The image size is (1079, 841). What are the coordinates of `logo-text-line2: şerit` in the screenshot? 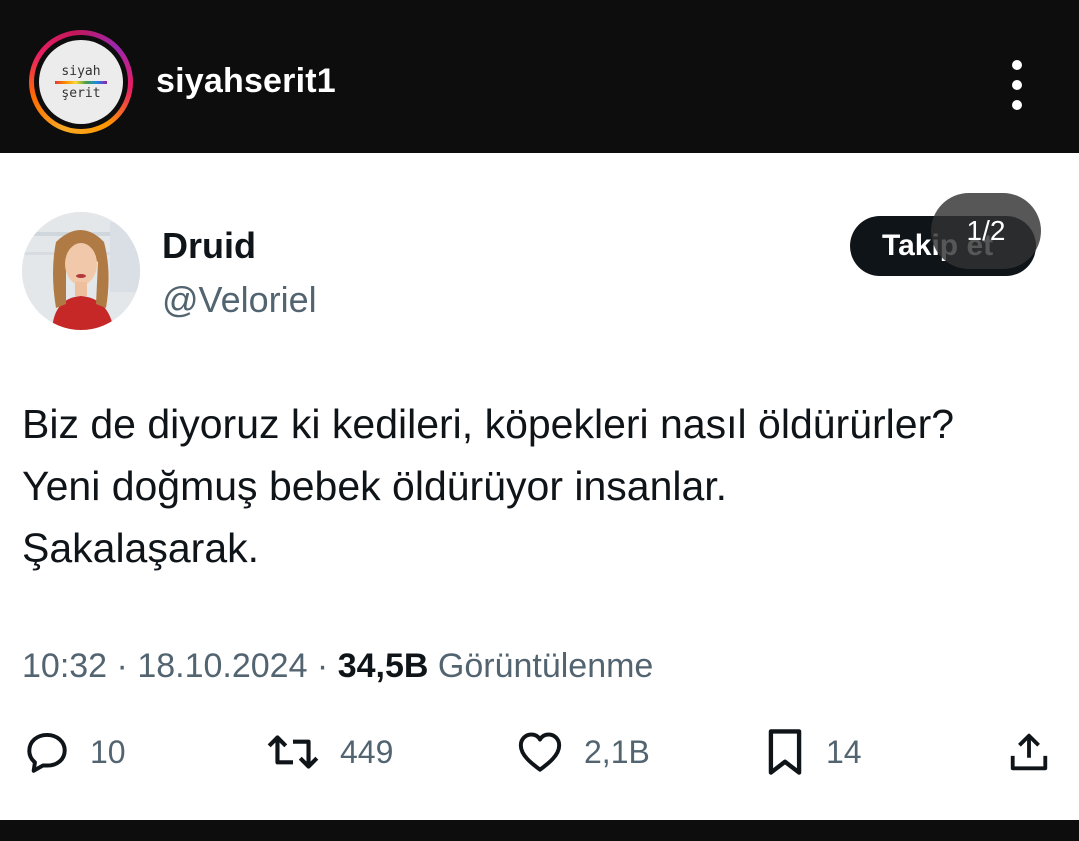 It's located at (81, 93).